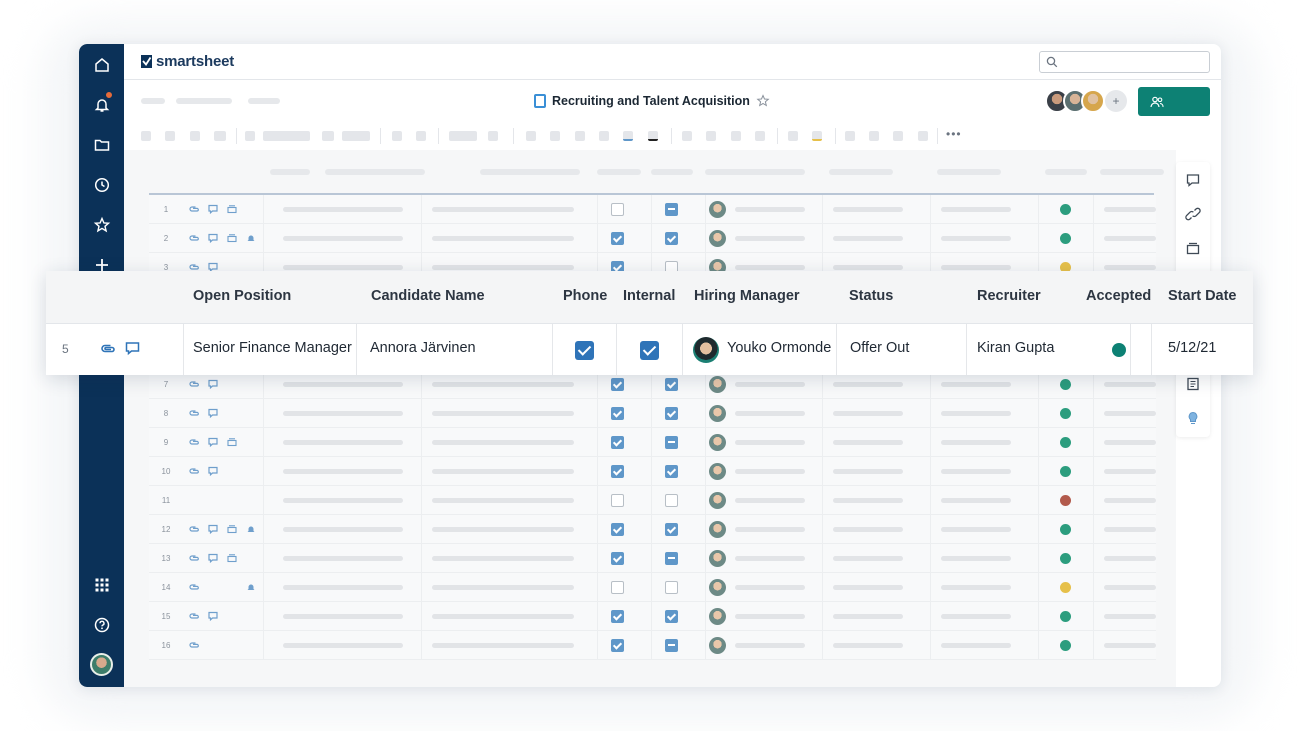 This screenshot has width=1300, height=731. I want to click on table-row: 8, so click(652, 413).